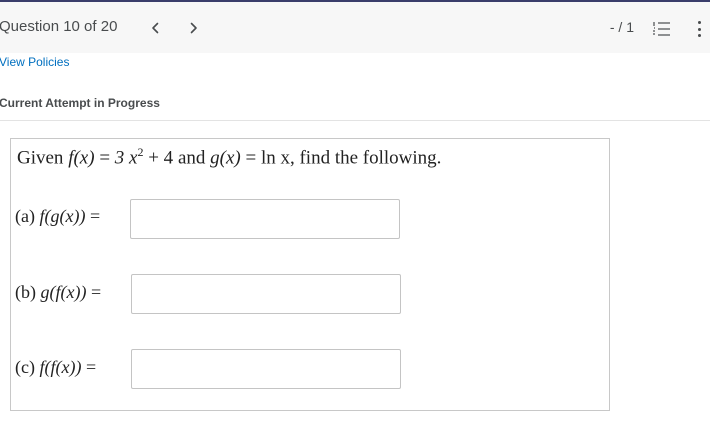 The image size is (710, 442). Describe the element at coordinates (266, 294) in the screenshot. I see `answer-input-b` at that location.